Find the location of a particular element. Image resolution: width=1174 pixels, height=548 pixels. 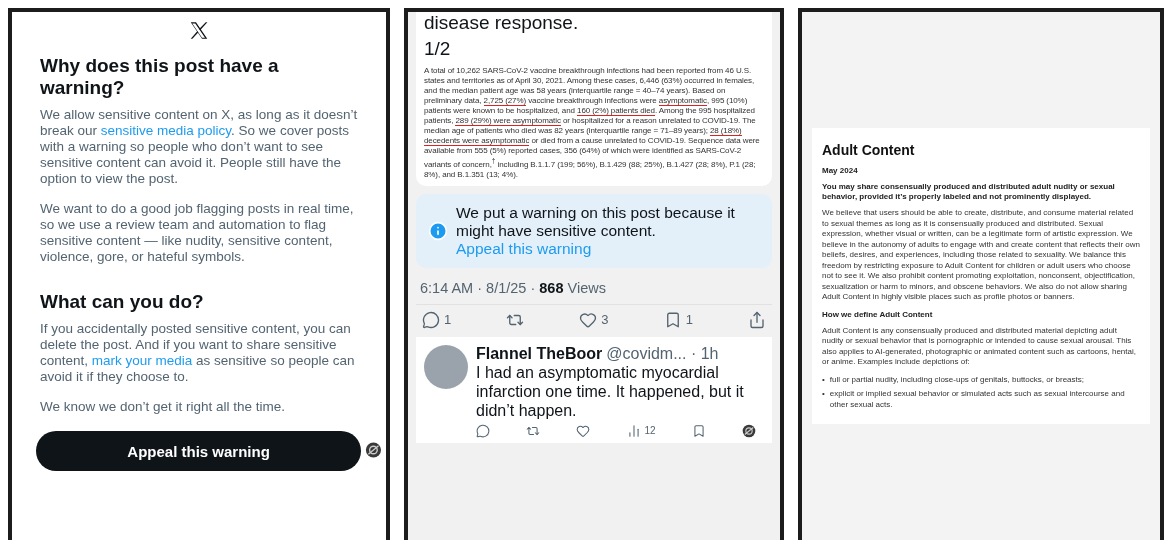

notice-text: We put a warning on this post because it might have sensitive content. Appeal this warning is located at coordinates (596, 230).